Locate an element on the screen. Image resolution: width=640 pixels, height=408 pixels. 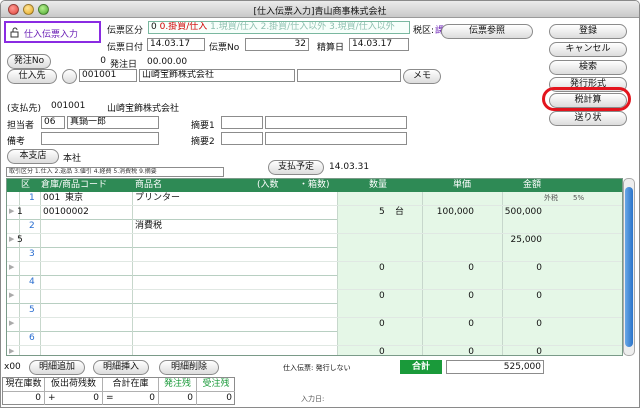
meisai-sonyu-button: 明細挿入 is located at coordinates (121, 367).